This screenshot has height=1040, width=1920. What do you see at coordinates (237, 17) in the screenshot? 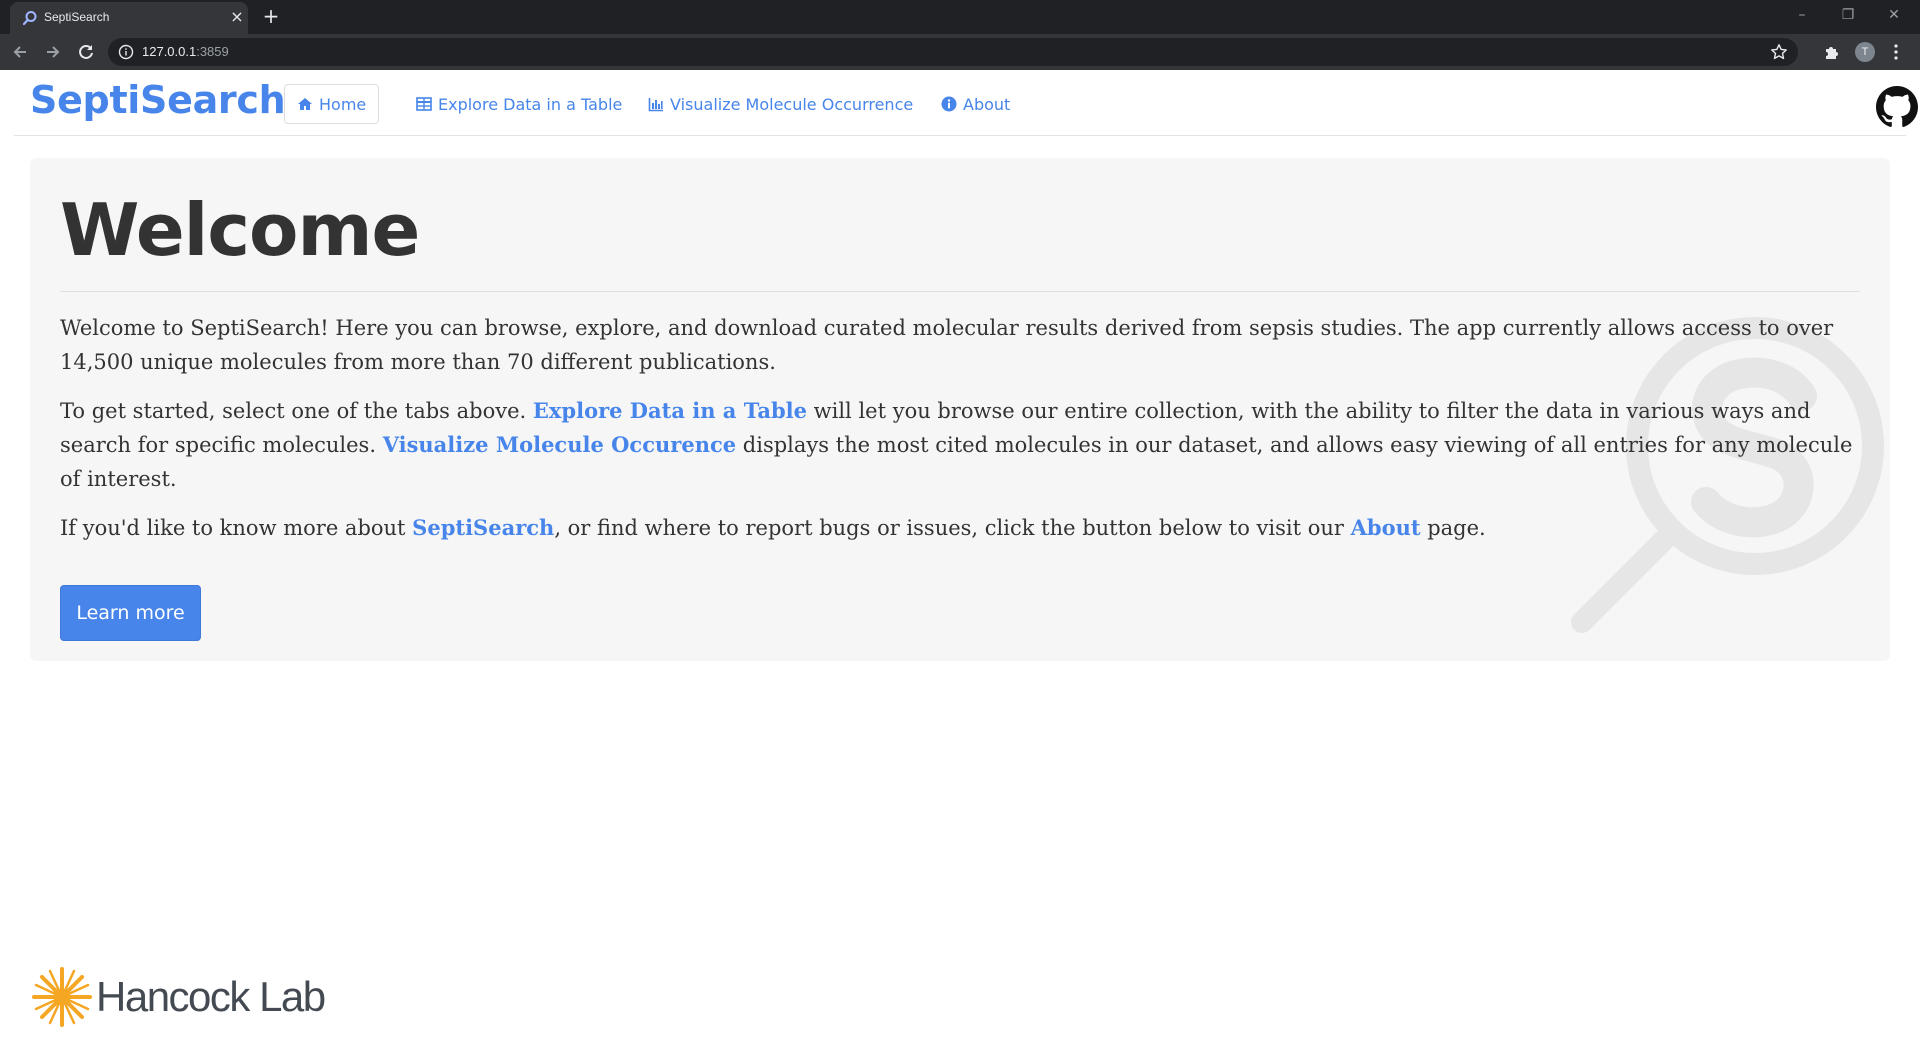
I see `close-tab-icon: ×` at bounding box center [237, 17].